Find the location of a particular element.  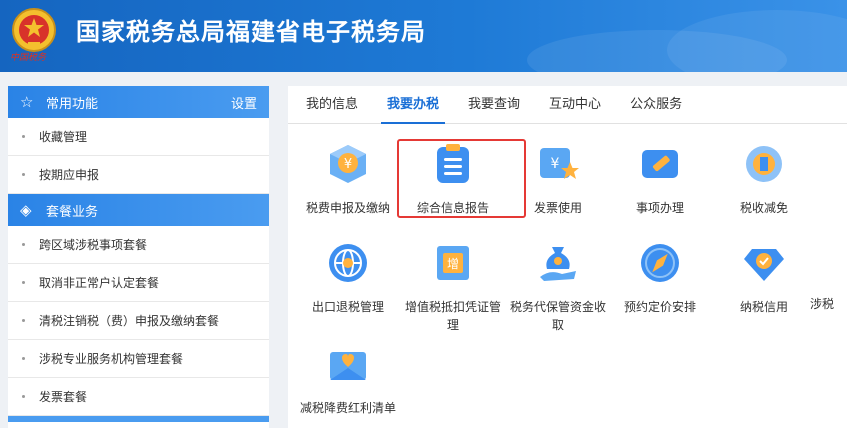

sidebar-item-label: 跨区域涉税事项套餐 is located at coordinates (93, 245).